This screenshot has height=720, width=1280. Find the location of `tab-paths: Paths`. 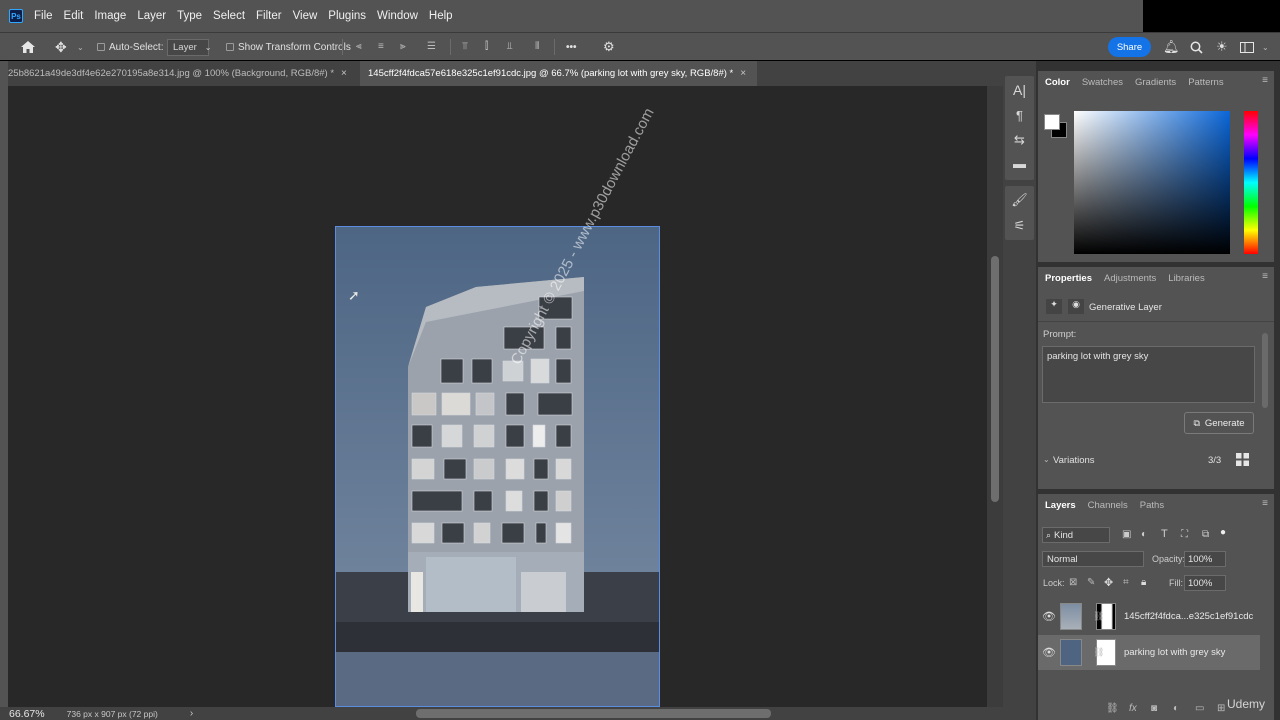

tab-paths: Paths is located at coordinates (1152, 505).